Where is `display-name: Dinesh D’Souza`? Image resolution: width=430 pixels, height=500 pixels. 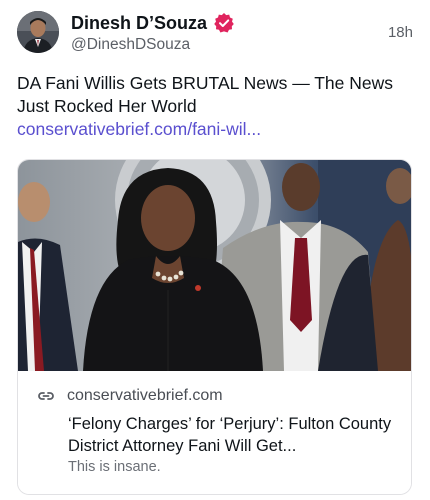
display-name: Dinesh D’Souza is located at coordinates (139, 23).